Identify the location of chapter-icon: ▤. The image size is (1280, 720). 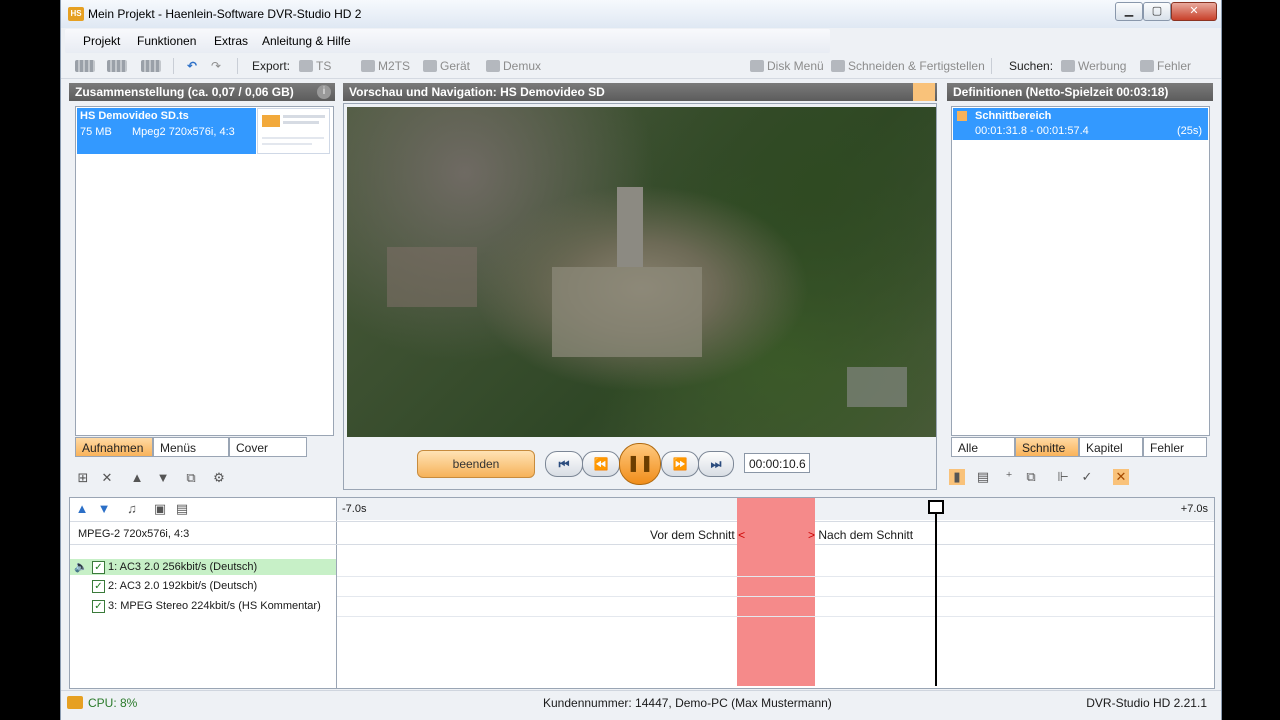
(983, 477).